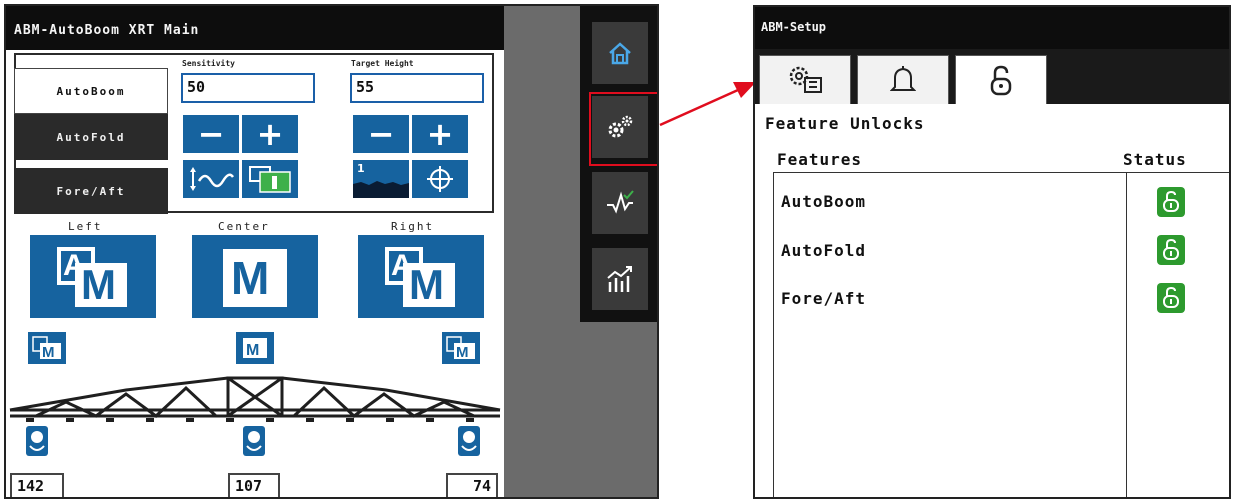 The height and width of the screenshot is (502, 1235). I want to click on unlock-status-autoboom, so click(1171, 202).